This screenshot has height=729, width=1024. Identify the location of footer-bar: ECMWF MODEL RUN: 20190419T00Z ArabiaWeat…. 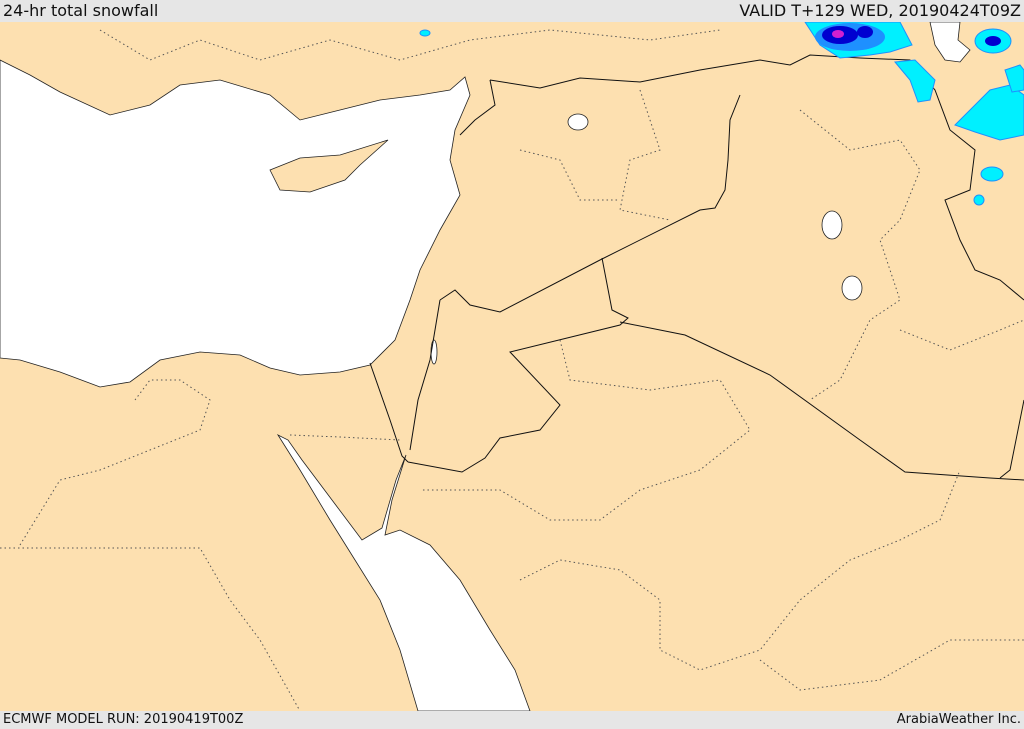
(512, 720).